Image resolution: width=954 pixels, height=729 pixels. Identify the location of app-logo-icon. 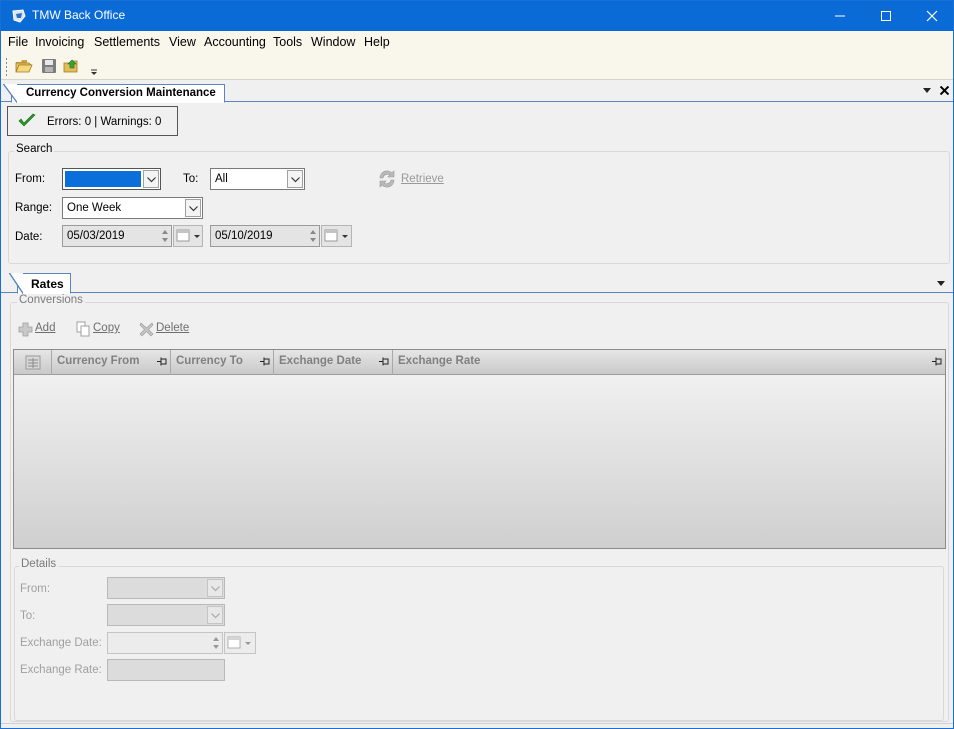
(19, 16).